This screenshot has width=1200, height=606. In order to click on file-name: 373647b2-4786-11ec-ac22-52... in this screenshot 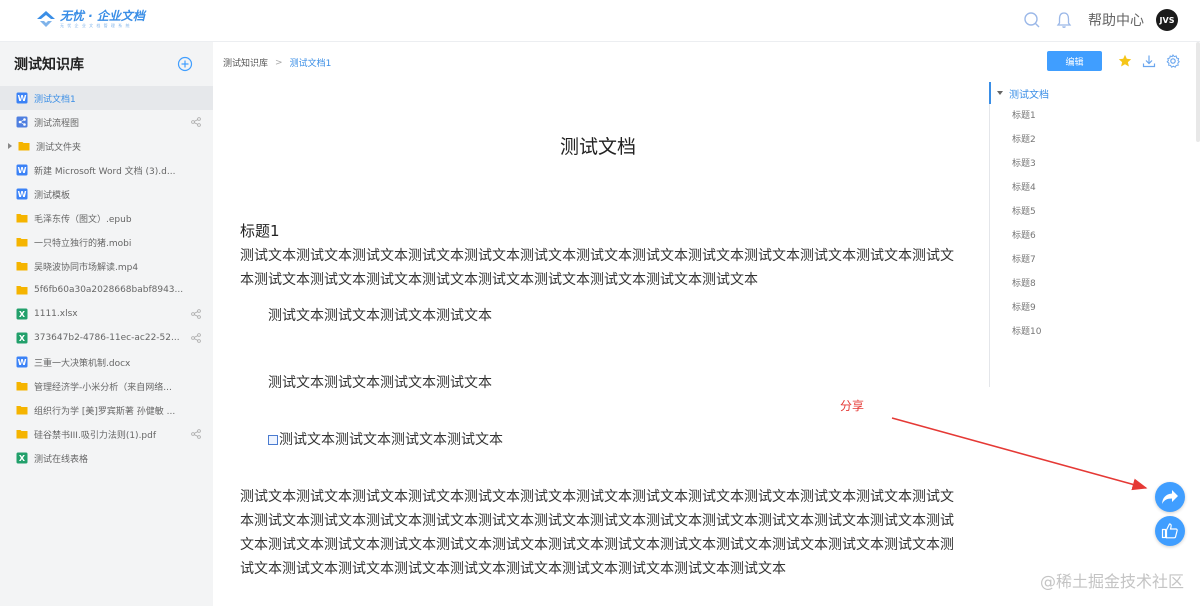, I will do `click(107, 338)`.